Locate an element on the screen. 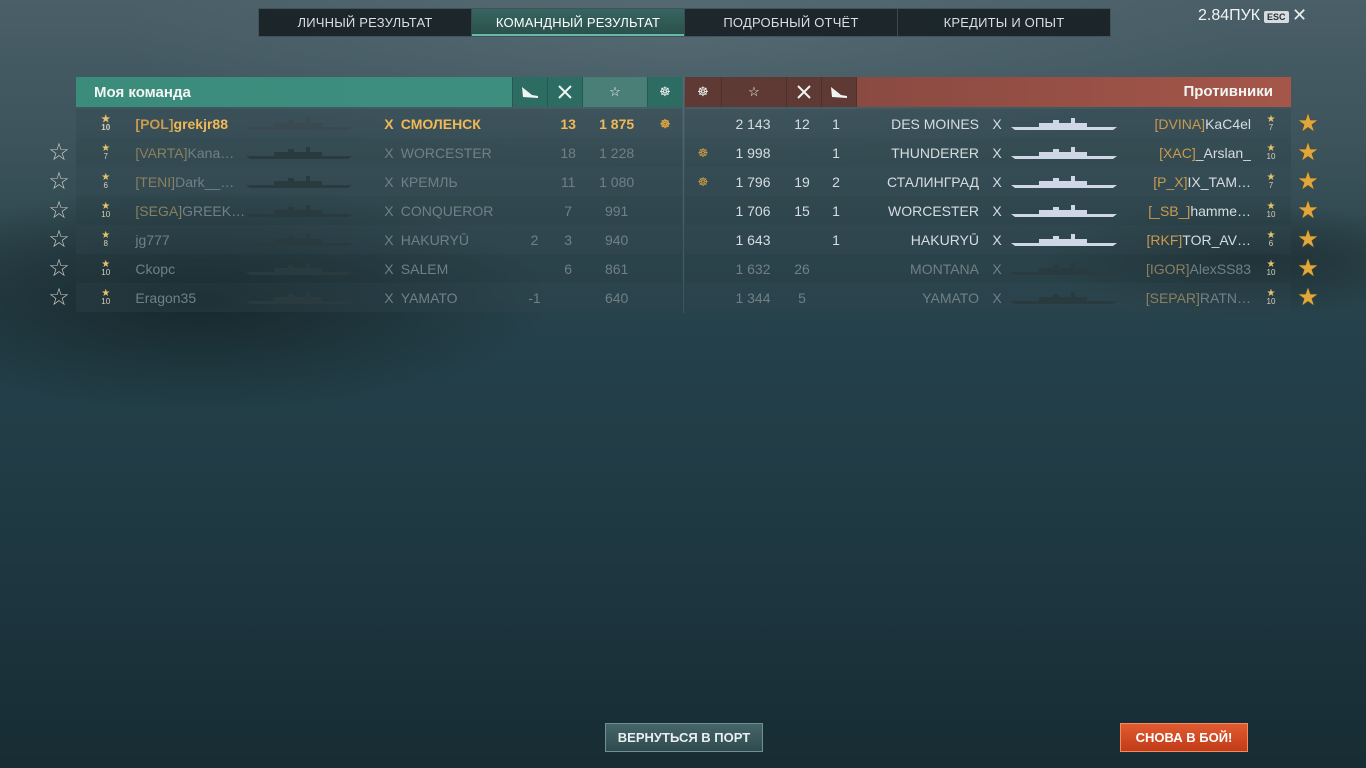 The image size is (1366, 768). ship-name: WORCESTER is located at coordinates (446, 152).